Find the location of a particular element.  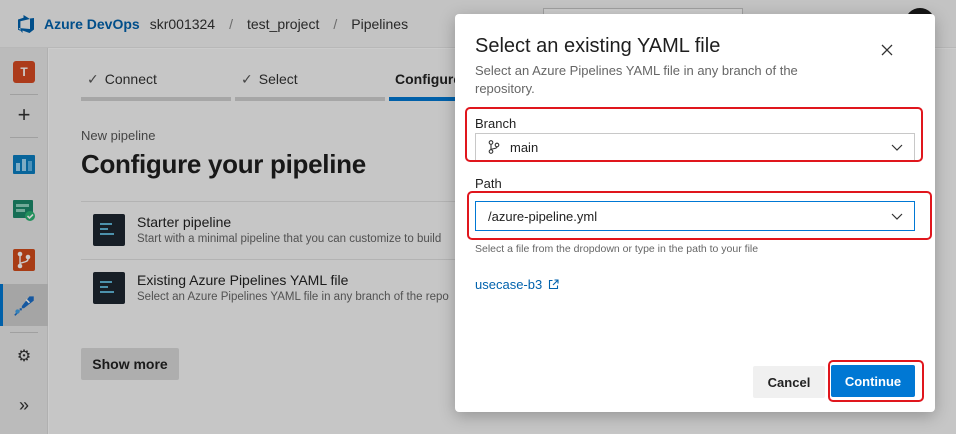

annotation-highlight-branch is located at coordinates (694, 134).